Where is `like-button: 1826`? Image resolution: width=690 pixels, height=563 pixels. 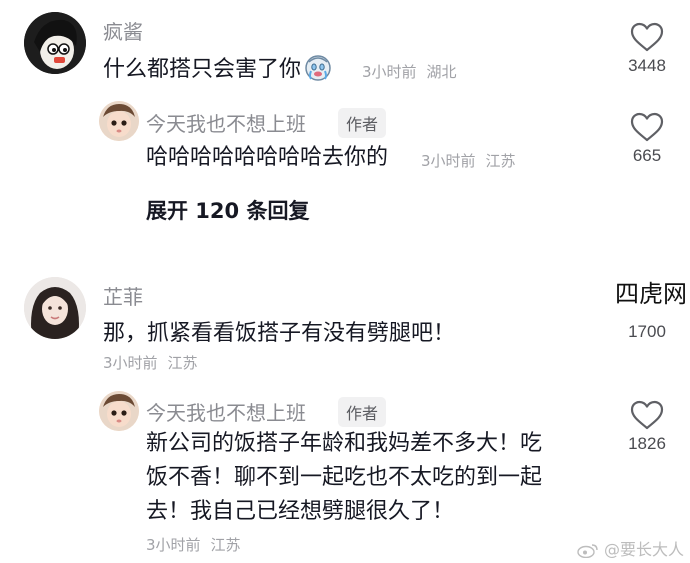 like-button: 1826 is located at coordinates (647, 427).